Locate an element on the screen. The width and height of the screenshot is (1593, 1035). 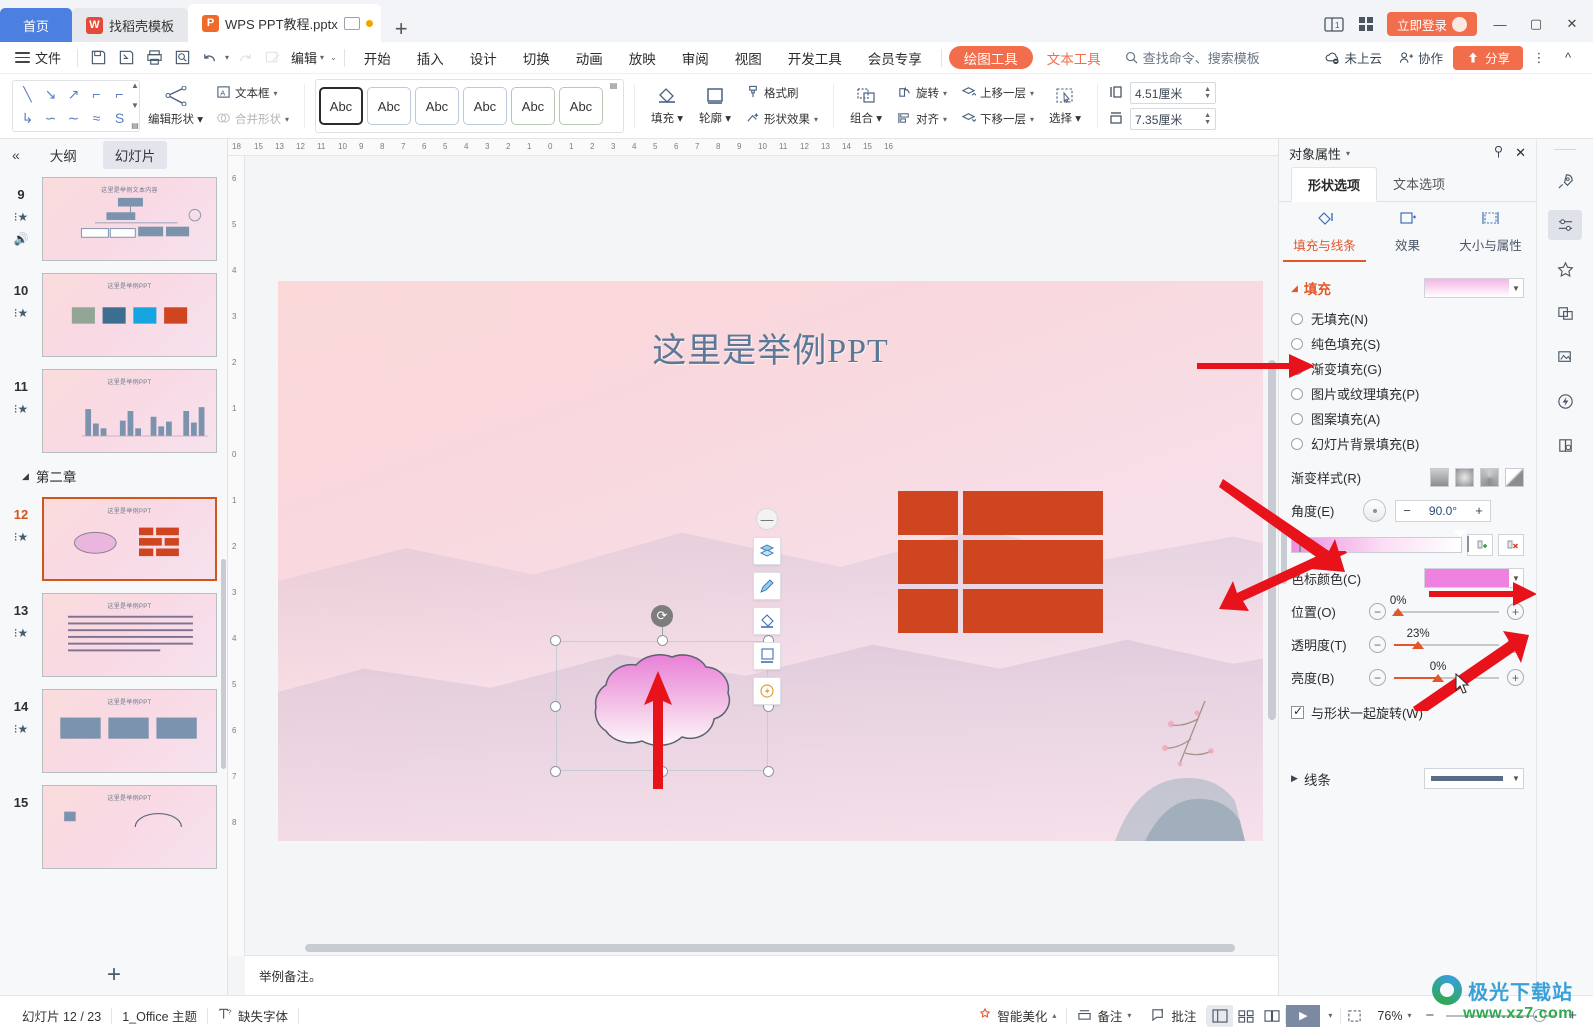
angle-decrease-button: − is located at coordinates (1407, 510).